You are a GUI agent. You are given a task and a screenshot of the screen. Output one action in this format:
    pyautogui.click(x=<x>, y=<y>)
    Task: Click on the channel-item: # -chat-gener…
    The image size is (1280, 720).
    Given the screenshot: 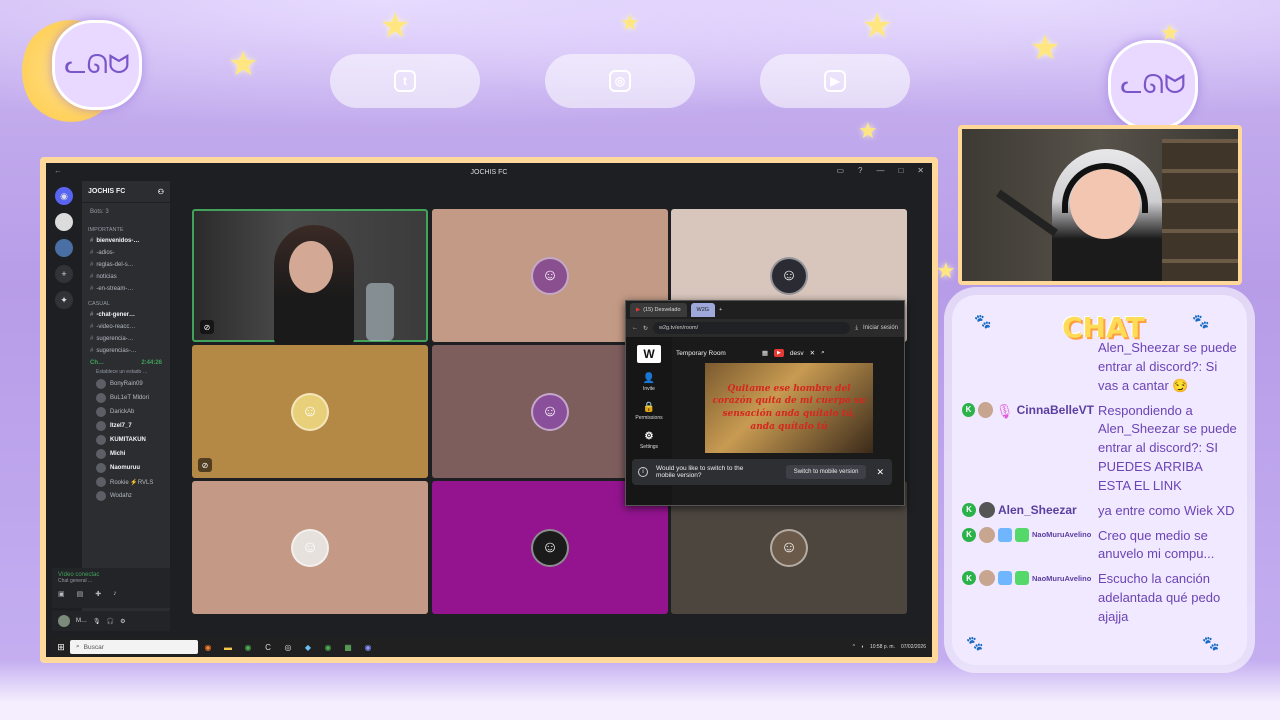 What is the action you would take?
    pyautogui.click(x=126, y=315)
    